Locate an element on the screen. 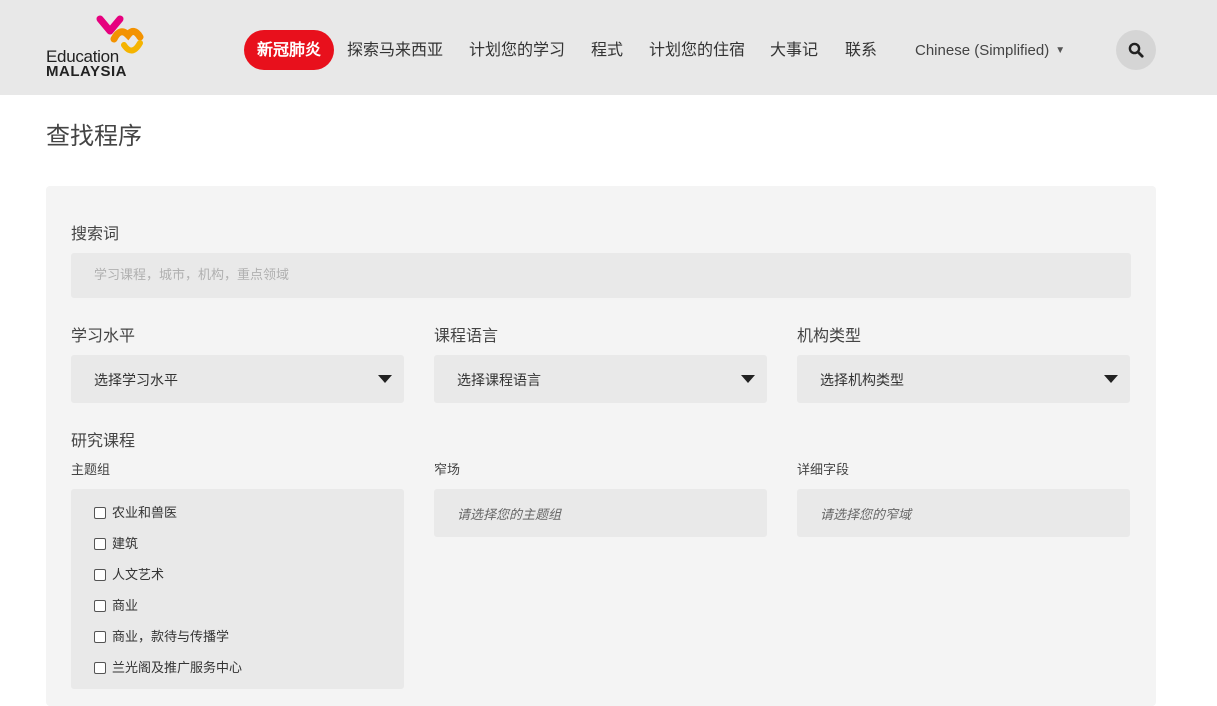 The image size is (1217, 706). study-level-label: 学习水平 is located at coordinates (103, 335).